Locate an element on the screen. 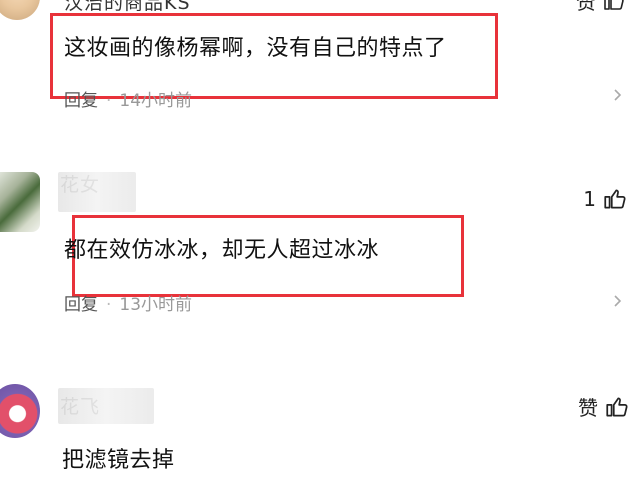 The height and width of the screenshot is (494, 640). comment-time: 14小时前 is located at coordinates (156, 101).